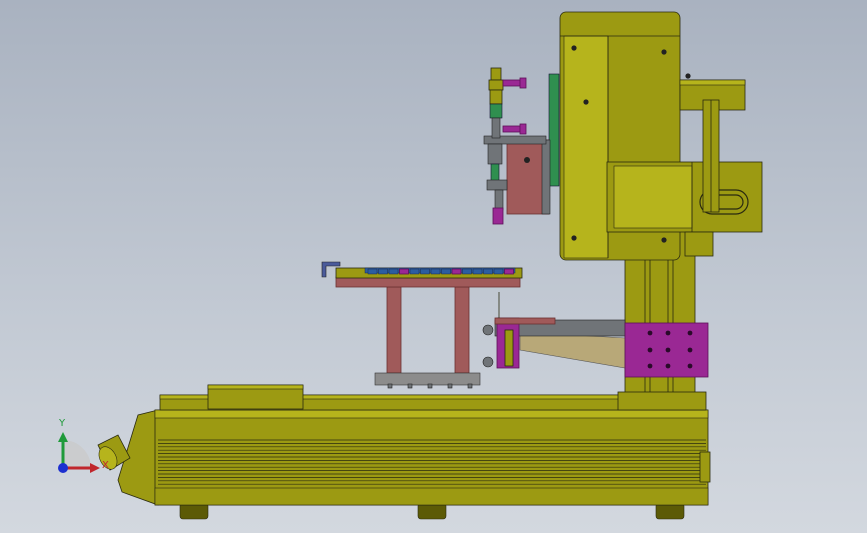 The width and height of the screenshot is (867, 533). Describe the element at coordinates (431, 496) in the screenshot. I see `base-bottom-strip` at that location.